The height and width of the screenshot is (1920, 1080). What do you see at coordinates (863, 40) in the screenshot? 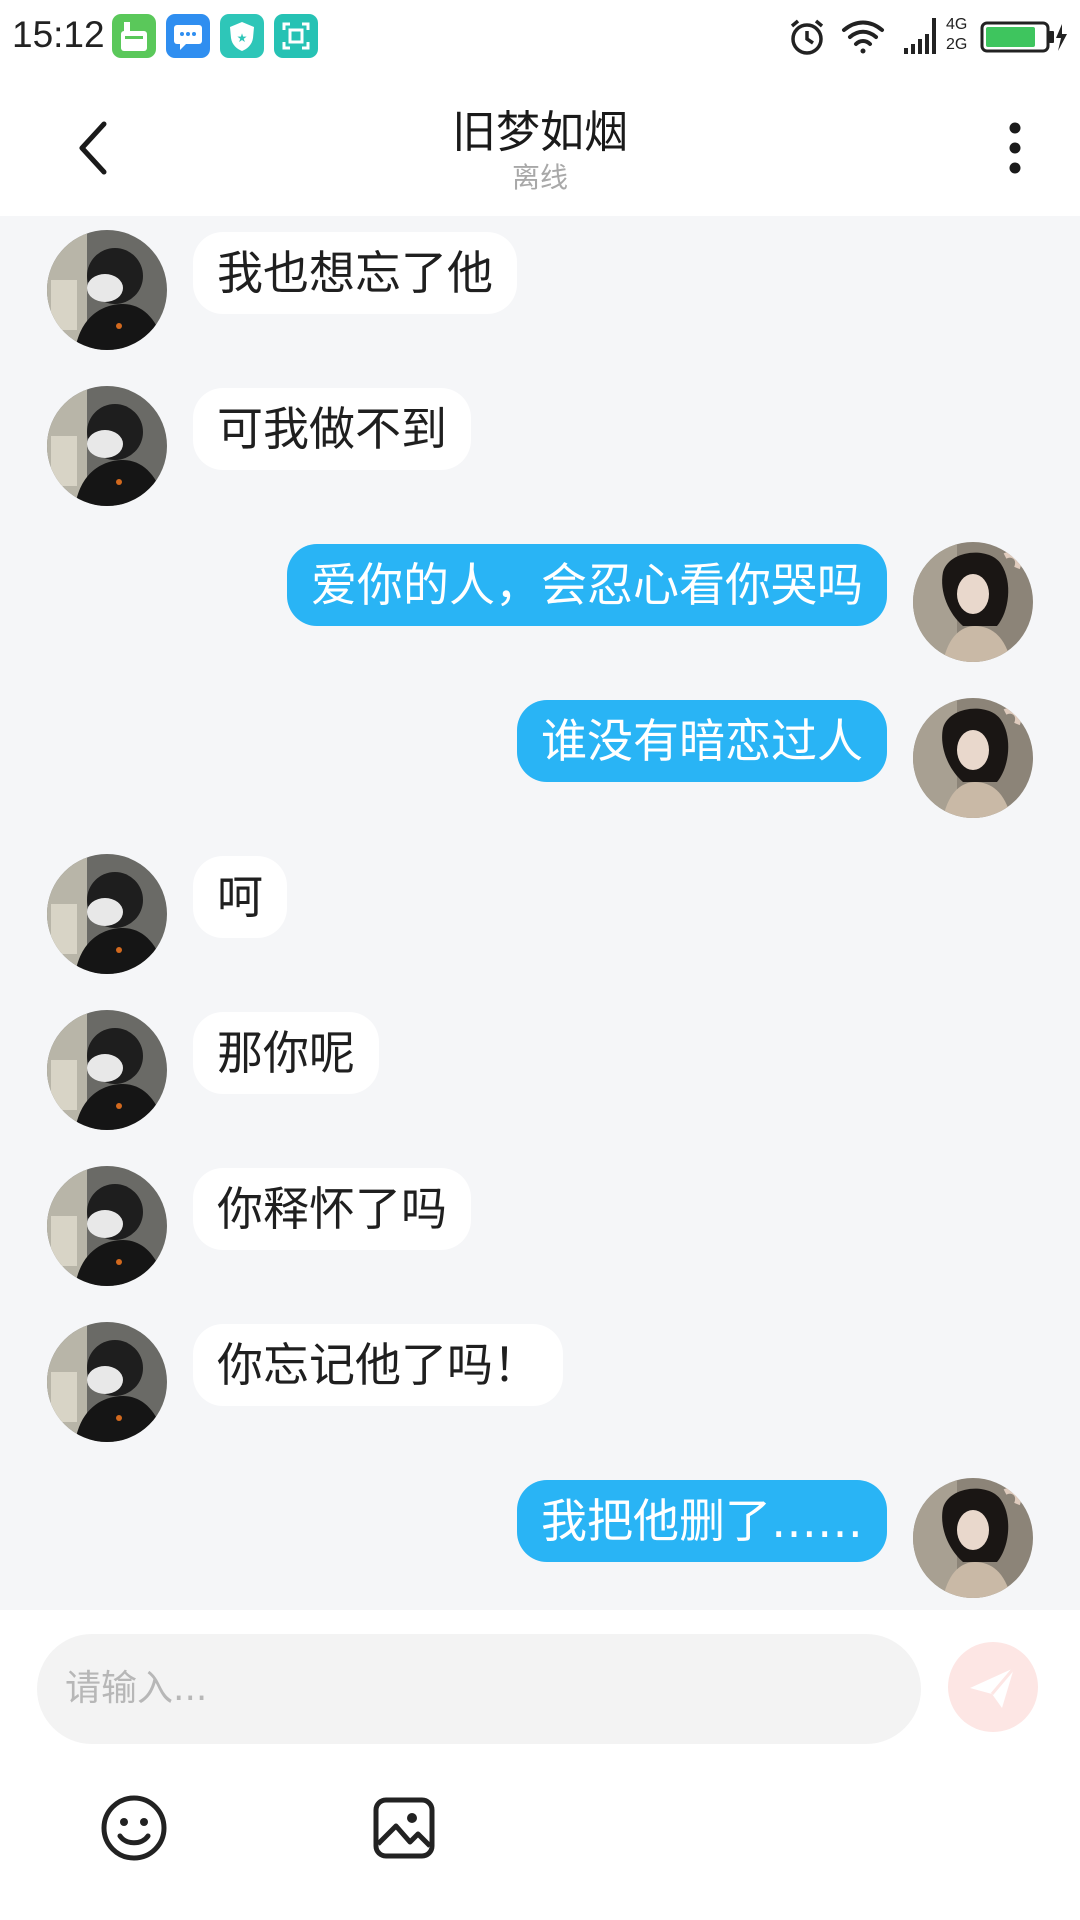
I see `wifi-icon` at bounding box center [863, 40].